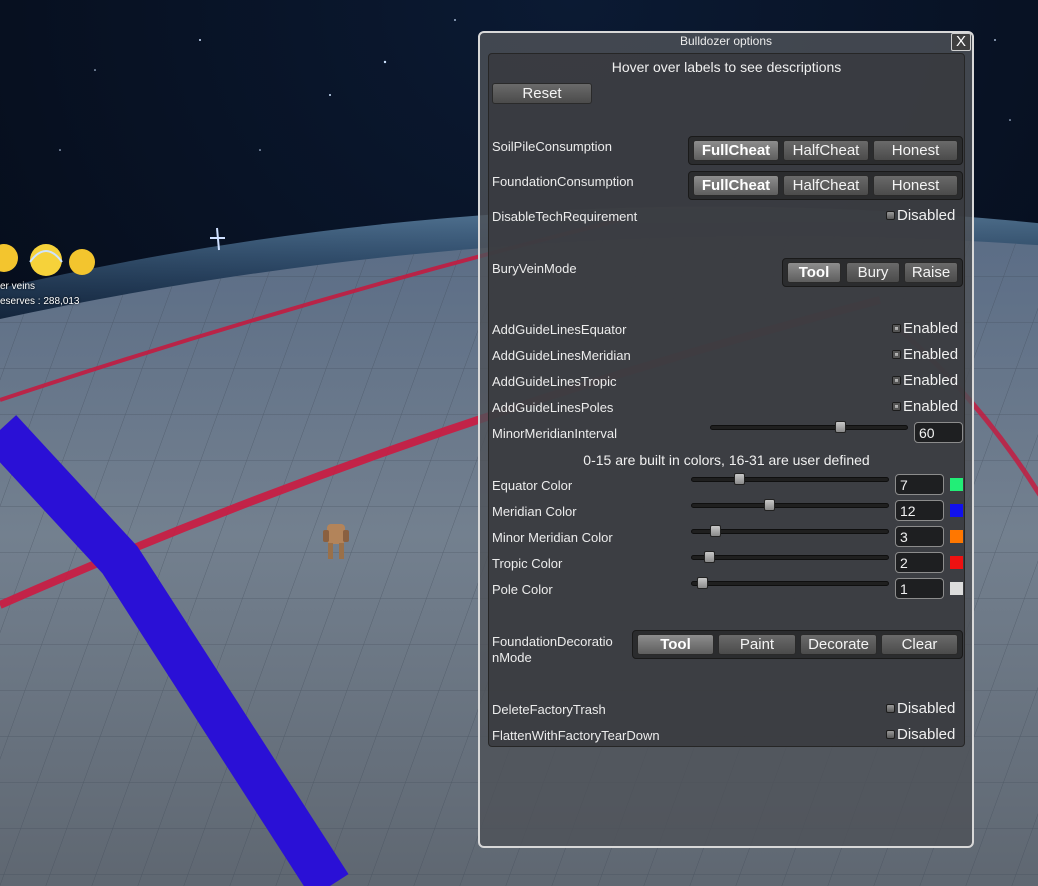  Describe the element at coordinates (926, 708) in the screenshot. I see `delete-trash-state: Disabled` at that location.